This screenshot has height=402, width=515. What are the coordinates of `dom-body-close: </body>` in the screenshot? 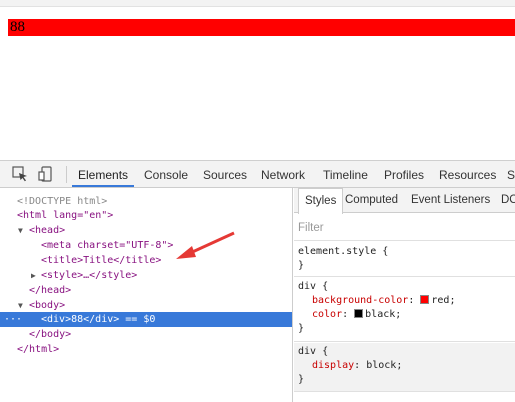 It's located at (146, 334).